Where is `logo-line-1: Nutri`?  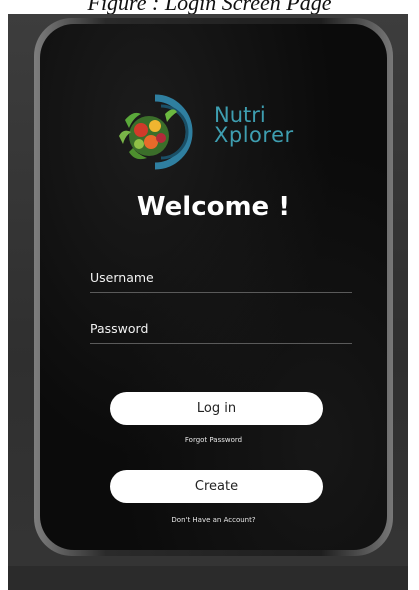
logo-line-1: Nutri is located at coordinates (240, 115).